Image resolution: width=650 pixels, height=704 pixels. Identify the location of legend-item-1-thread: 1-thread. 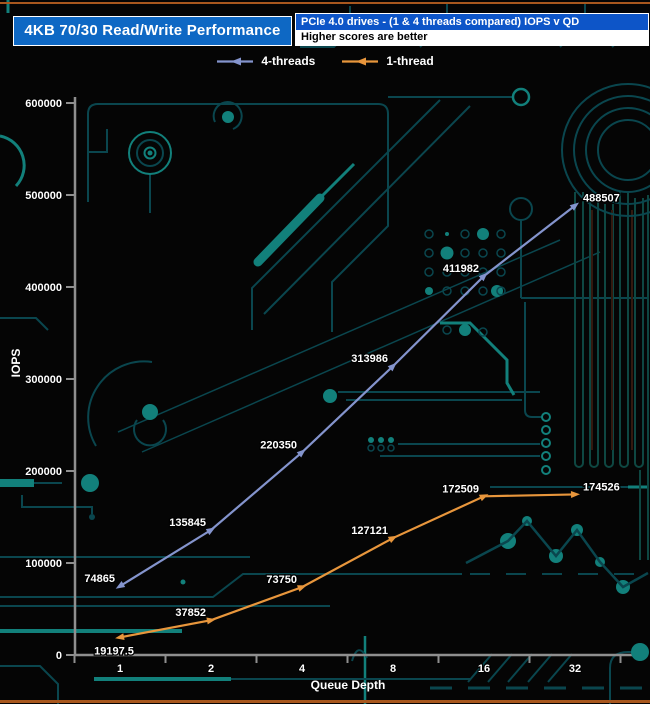
(387, 61).